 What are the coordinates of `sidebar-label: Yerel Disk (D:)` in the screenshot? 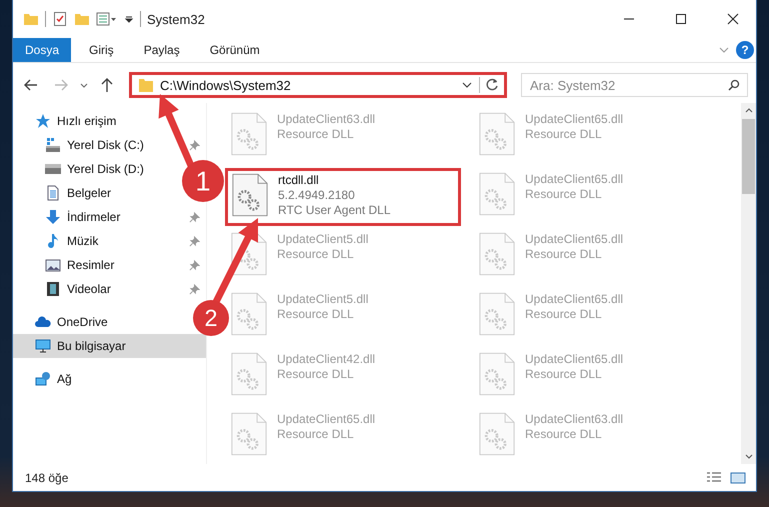 It's located at (105, 169).